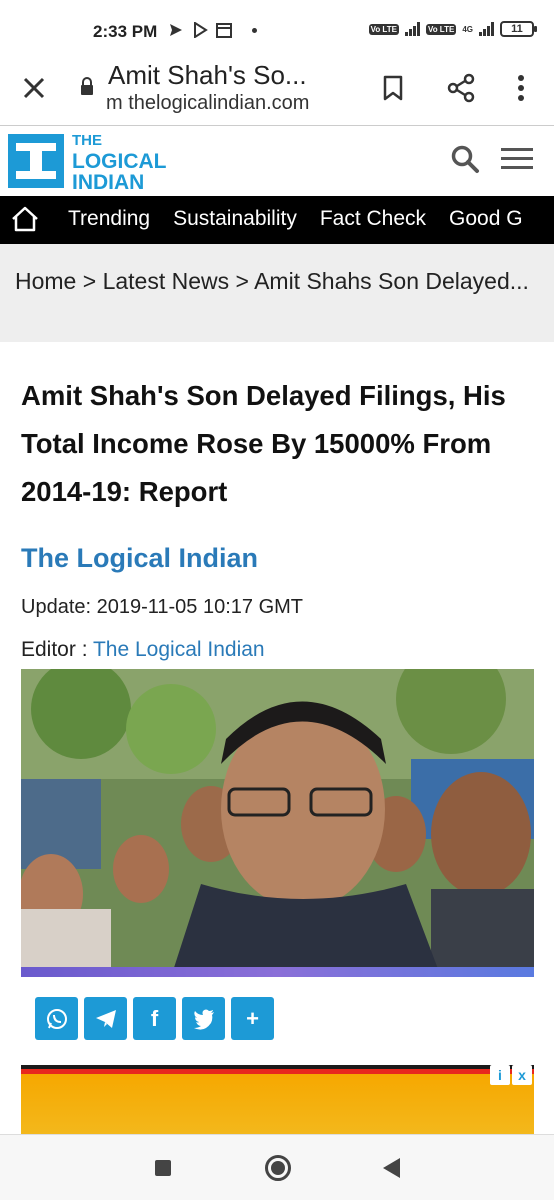 This screenshot has height=1200, width=554. What do you see at coordinates (176, 30) in the screenshot?
I see `send-icon` at bounding box center [176, 30].